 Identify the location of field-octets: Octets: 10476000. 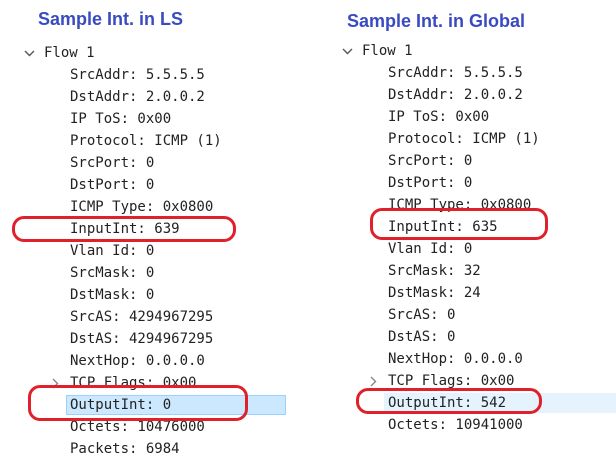
(137, 427).